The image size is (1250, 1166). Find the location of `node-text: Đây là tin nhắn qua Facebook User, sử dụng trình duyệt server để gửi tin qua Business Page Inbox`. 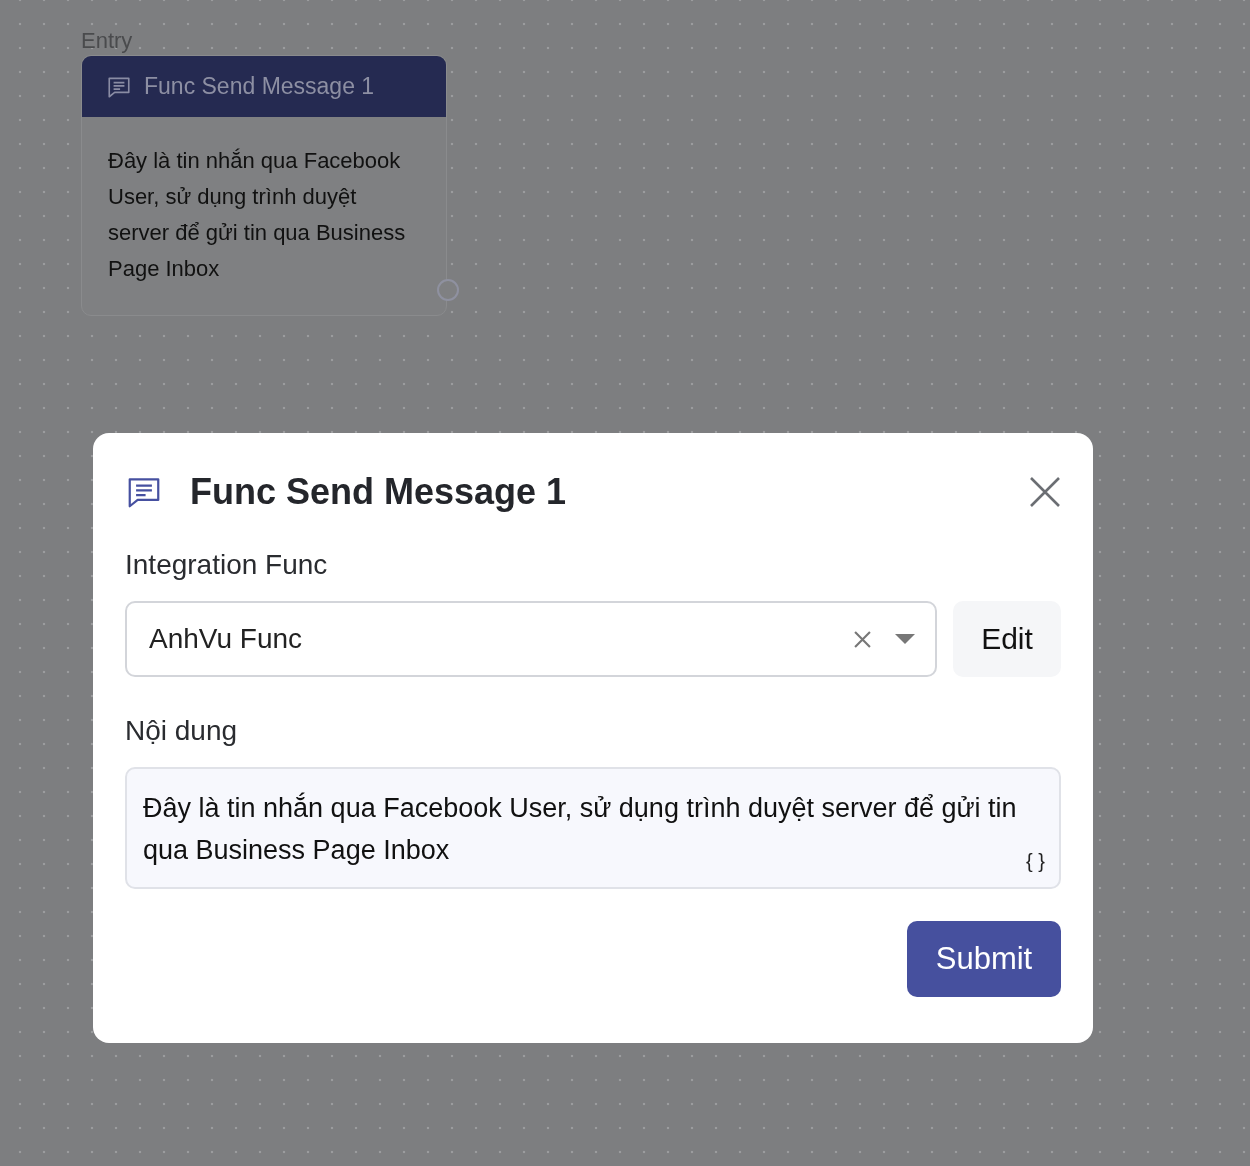

node-text: Đây là tin nhắn qua Facebook User, sử dụng trình duyệt server để gửi tin qua Business Page Inbox is located at coordinates (257, 215).